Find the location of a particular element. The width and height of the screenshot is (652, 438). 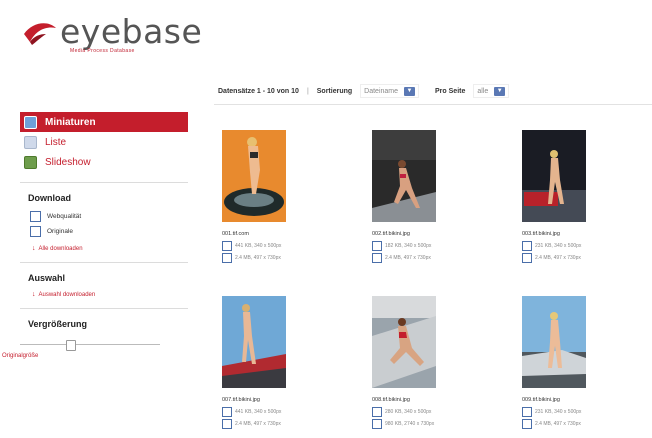

image-option-label: 980 KB, 2740 x 730px is located at coordinates (410, 424).